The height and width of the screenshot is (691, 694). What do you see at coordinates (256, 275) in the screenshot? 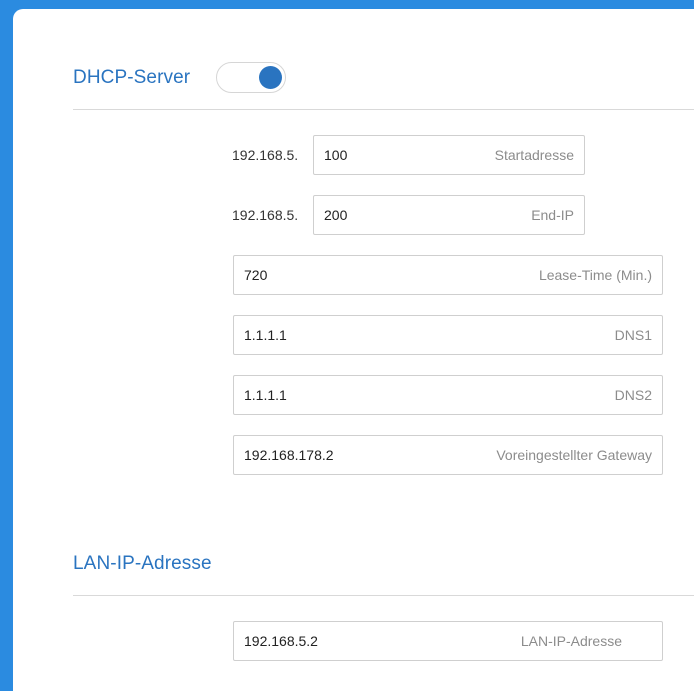
I see `lease-time-value: 720` at bounding box center [256, 275].